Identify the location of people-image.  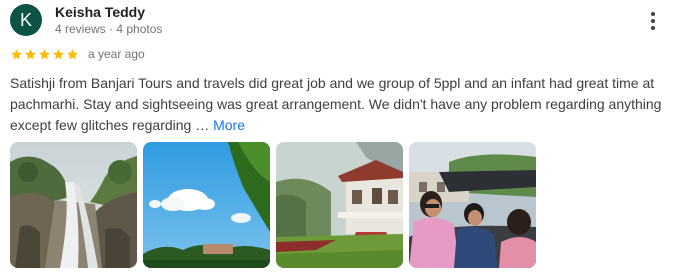
(472, 205).